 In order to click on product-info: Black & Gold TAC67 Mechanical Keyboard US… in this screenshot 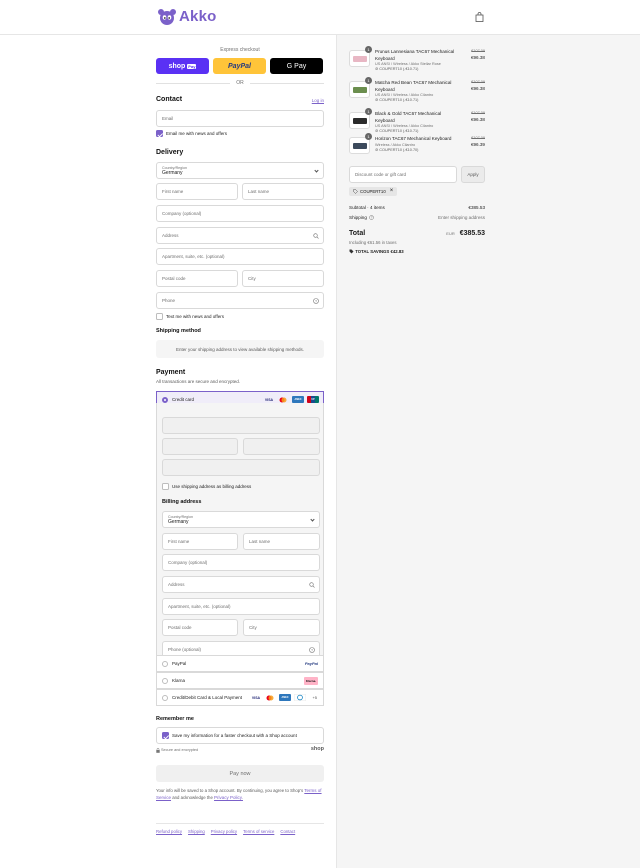, I will do `click(417, 122)`.